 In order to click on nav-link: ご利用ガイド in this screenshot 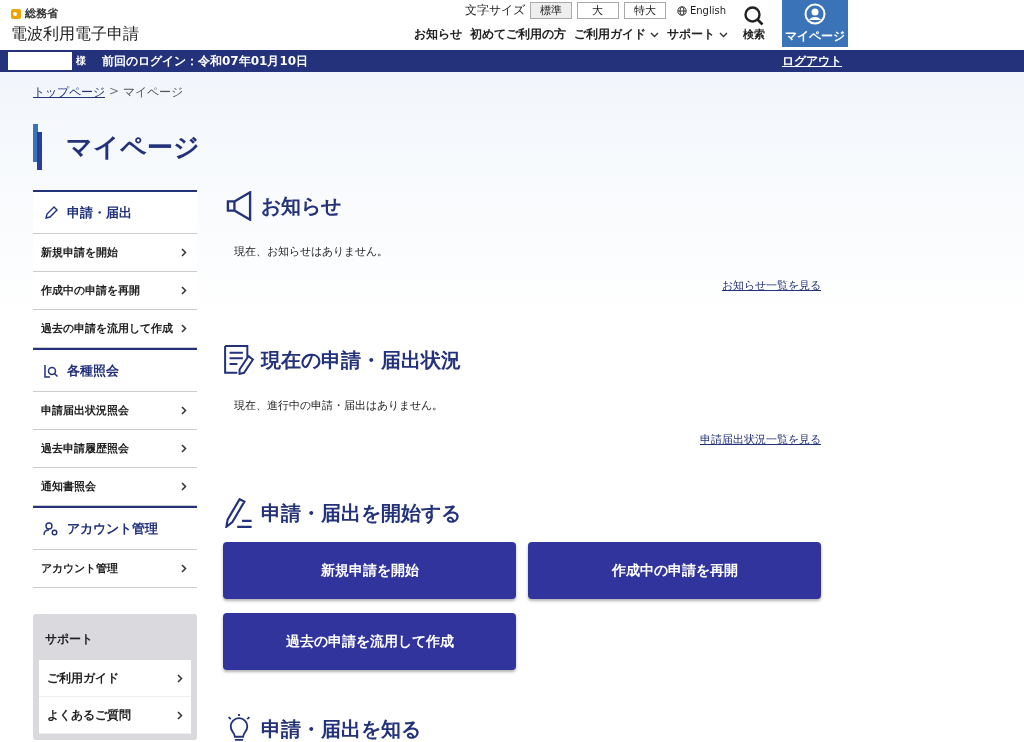, I will do `click(616, 34)`.